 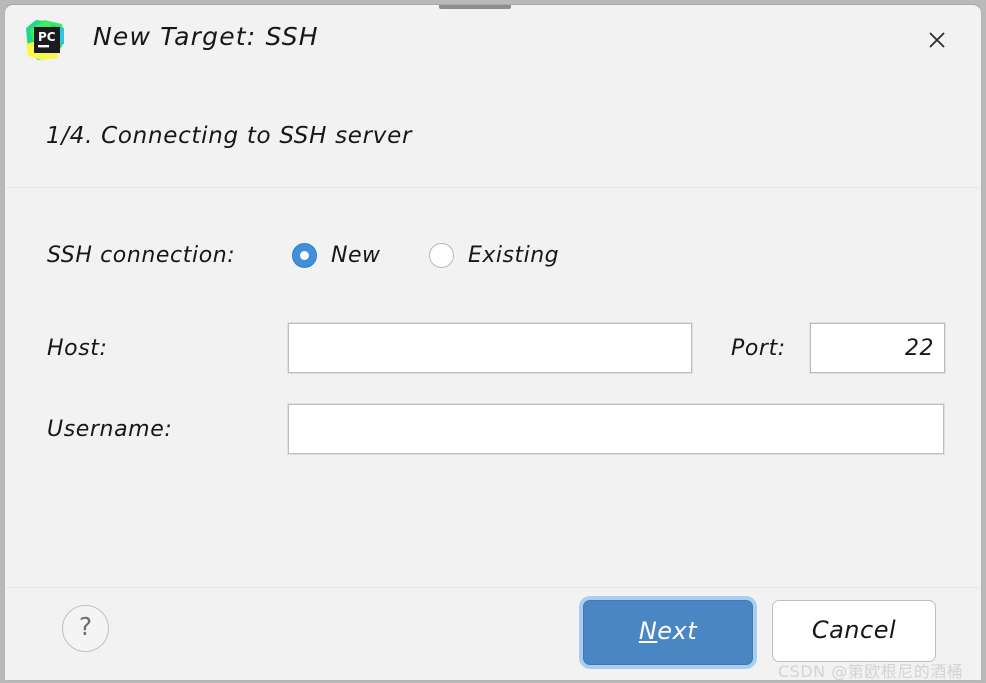 What do you see at coordinates (514, 255) in the screenshot?
I see `radio-existing-label: Existing` at bounding box center [514, 255].